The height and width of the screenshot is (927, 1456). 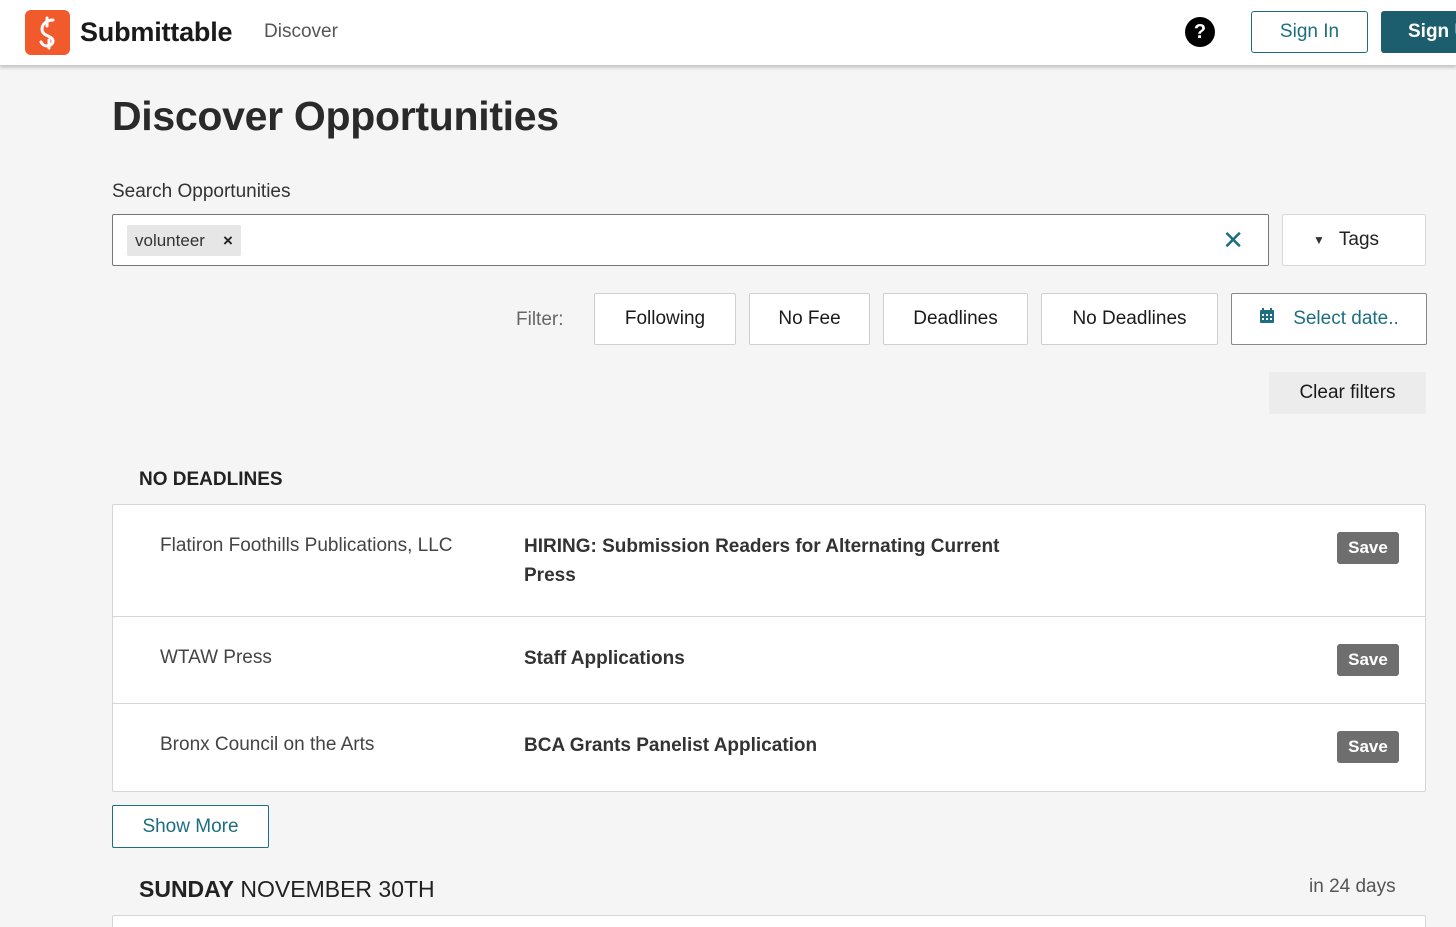 What do you see at coordinates (1359, 239) in the screenshot?
I see `tags-dropdown-label: Tags` at bounding box center [1359, 239].